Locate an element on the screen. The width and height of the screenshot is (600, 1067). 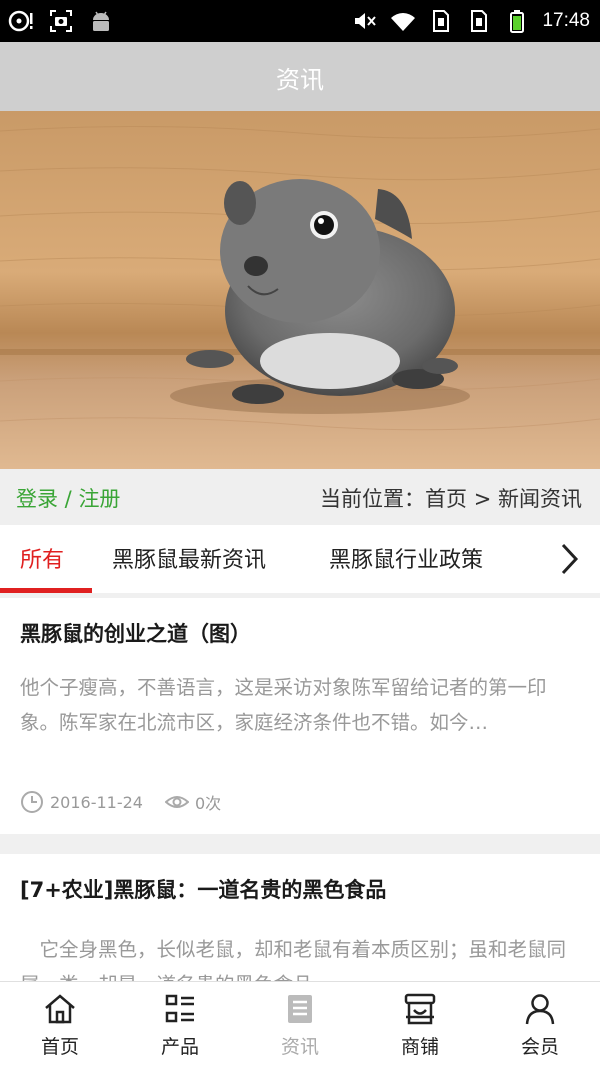
nav-label: 首页 is located at coordinates (59, 1047).